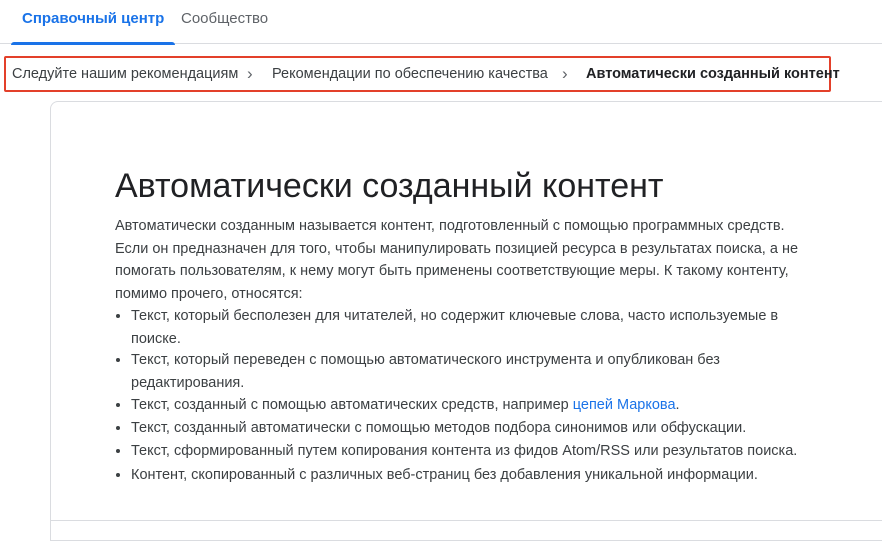 This screenshot has width=882, height=541. What do you see at coordinates (441, 22) in the screenshot?
I see `top-tabs: Справочный центр Сообщество` at bounding box center [441, 22].